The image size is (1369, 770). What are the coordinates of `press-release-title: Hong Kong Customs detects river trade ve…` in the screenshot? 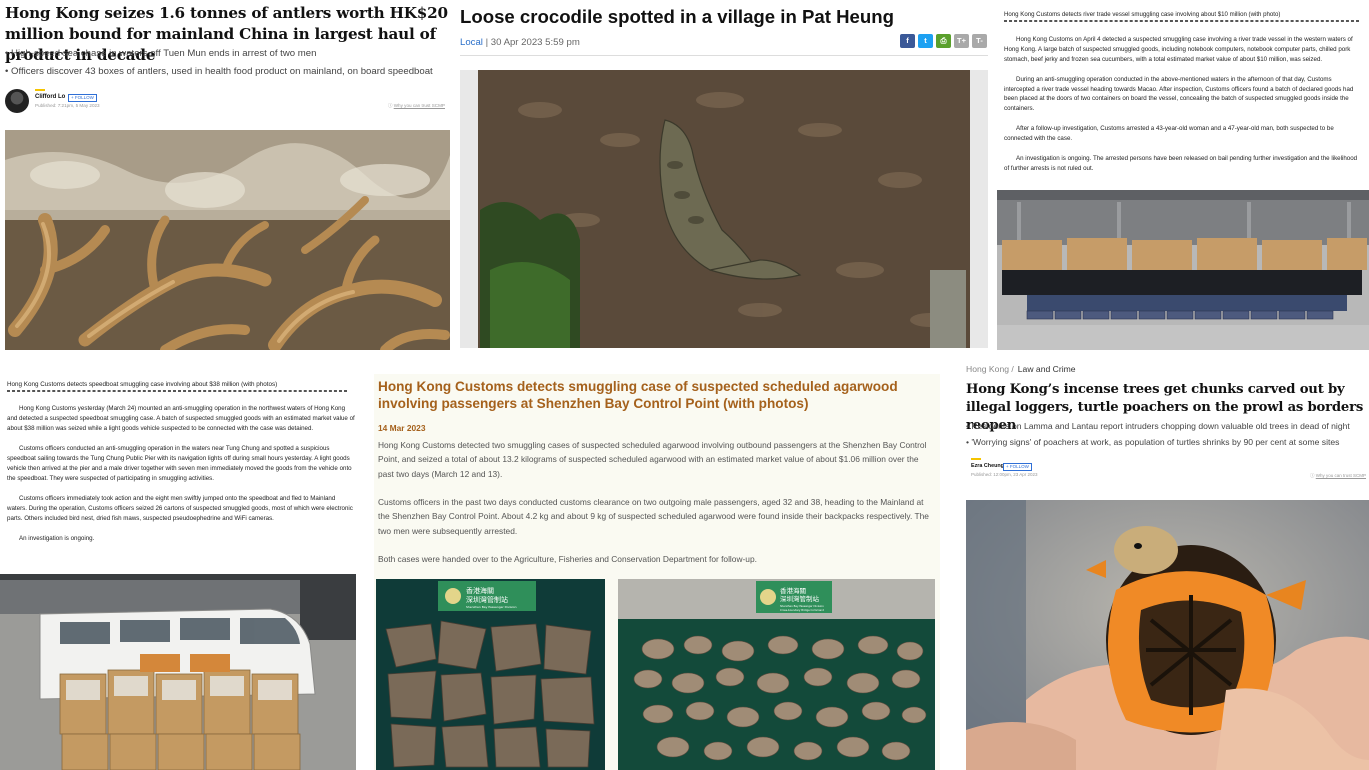 It's located at (1142, 14).